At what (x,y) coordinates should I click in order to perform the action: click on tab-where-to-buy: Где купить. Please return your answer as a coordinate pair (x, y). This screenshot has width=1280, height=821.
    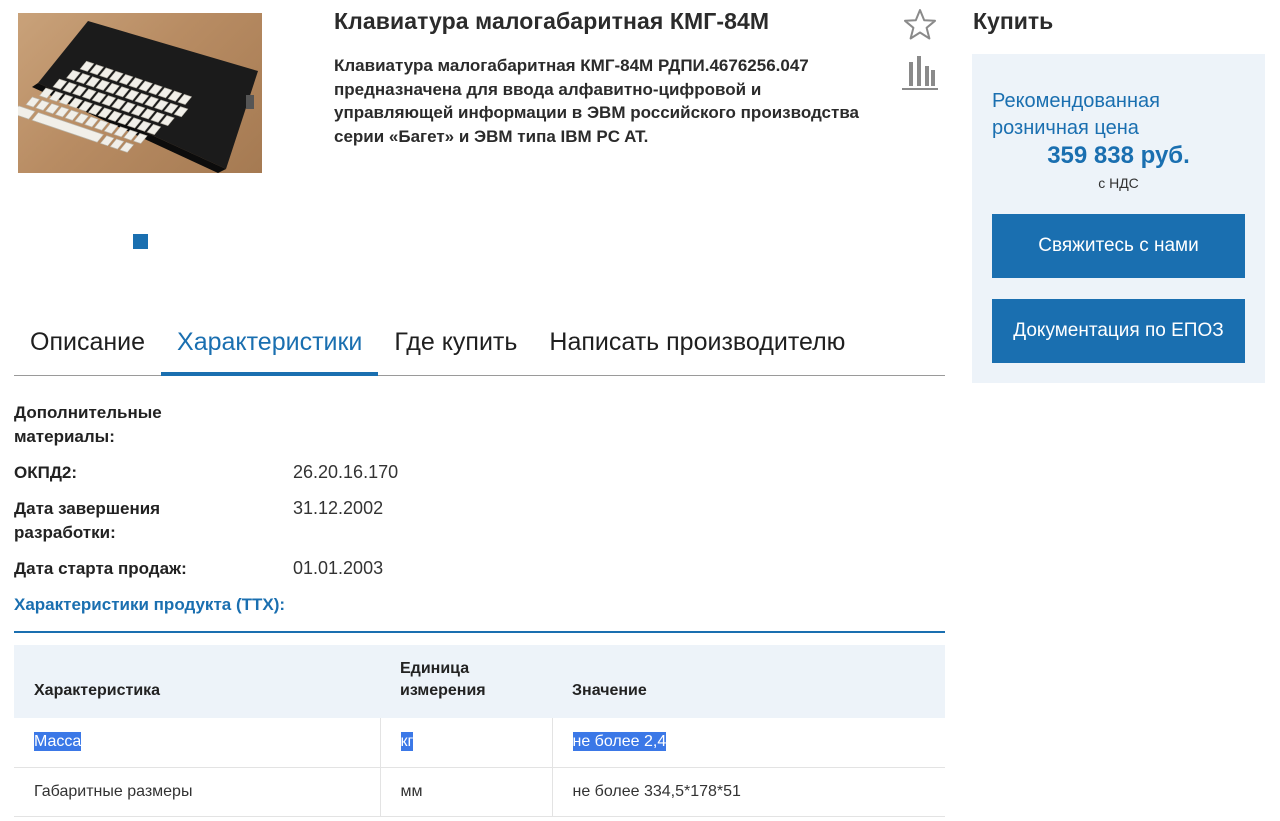
    Looking at the image, I should click on (455, 346).